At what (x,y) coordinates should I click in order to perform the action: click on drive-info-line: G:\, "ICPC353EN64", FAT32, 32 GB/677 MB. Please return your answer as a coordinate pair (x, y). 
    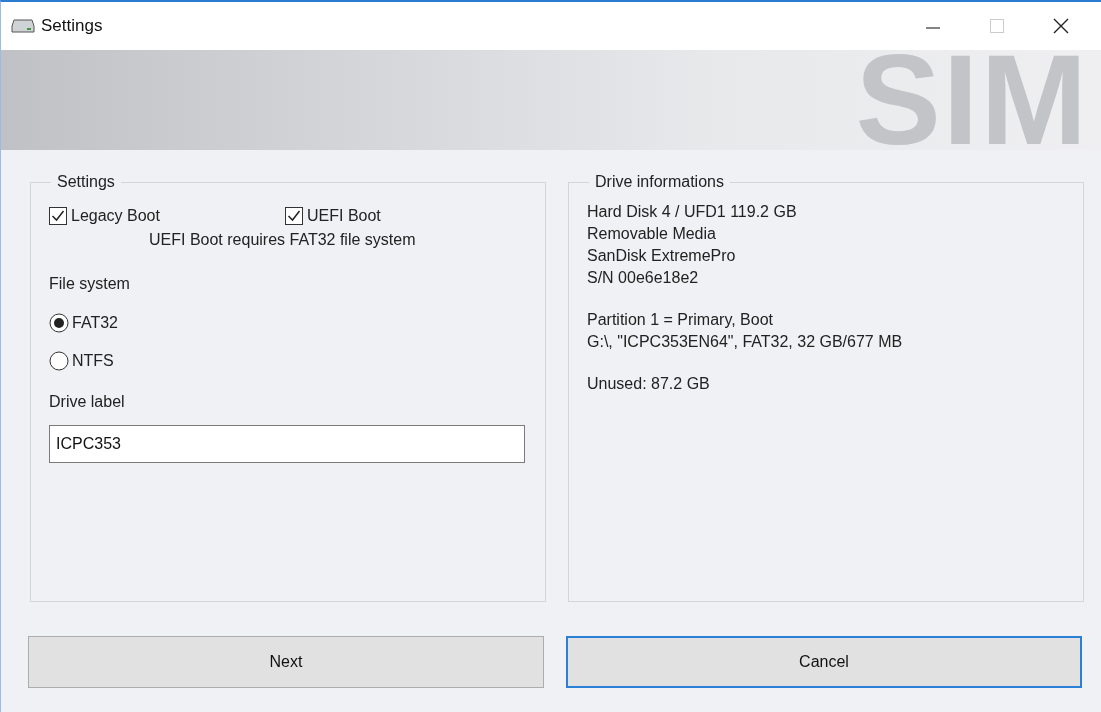
    Looking at the image, I should click on (745, 342).